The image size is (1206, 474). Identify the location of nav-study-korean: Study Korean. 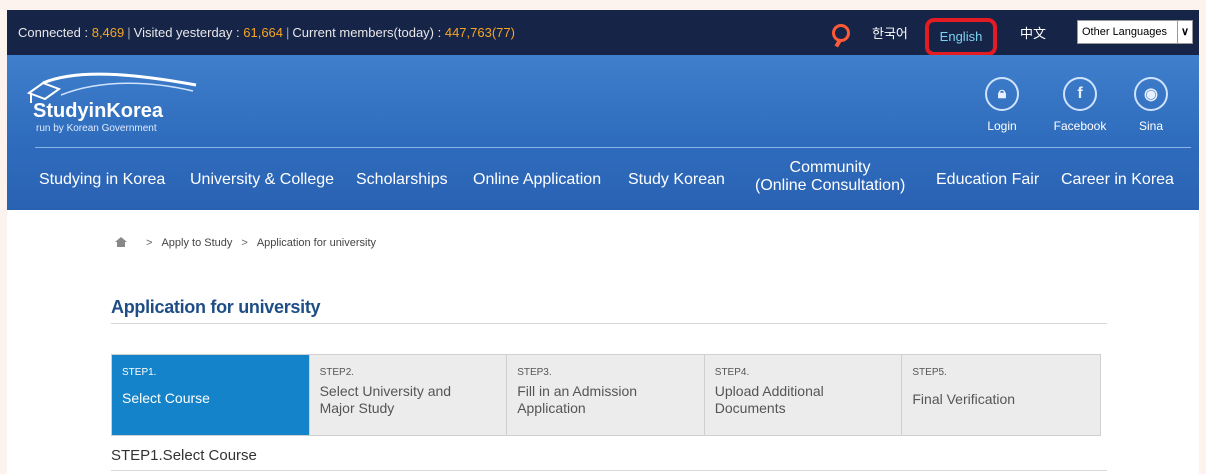
(676, 180).